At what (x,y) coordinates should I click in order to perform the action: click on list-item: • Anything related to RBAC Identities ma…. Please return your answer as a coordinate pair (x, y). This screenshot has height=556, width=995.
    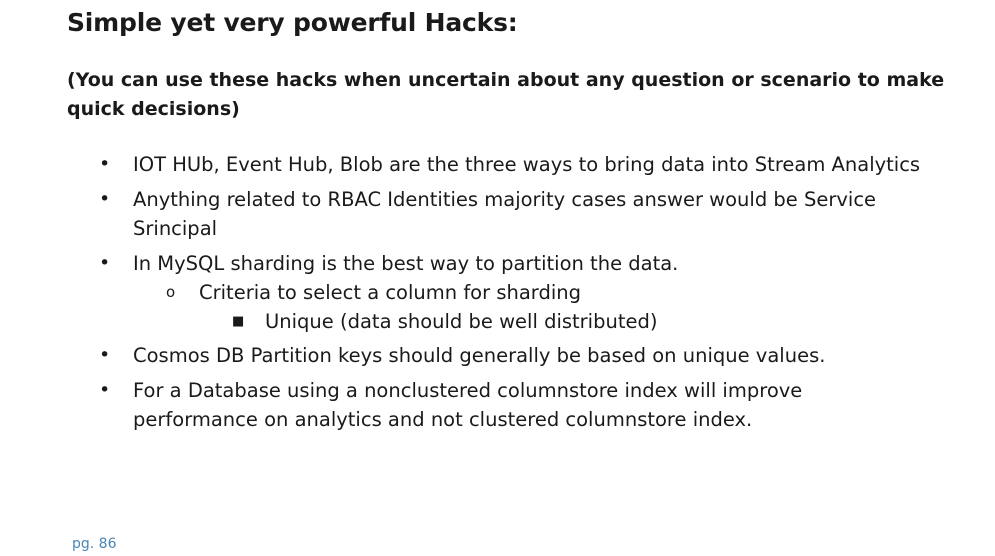
    Looking at the image, I should click on (466, 214).